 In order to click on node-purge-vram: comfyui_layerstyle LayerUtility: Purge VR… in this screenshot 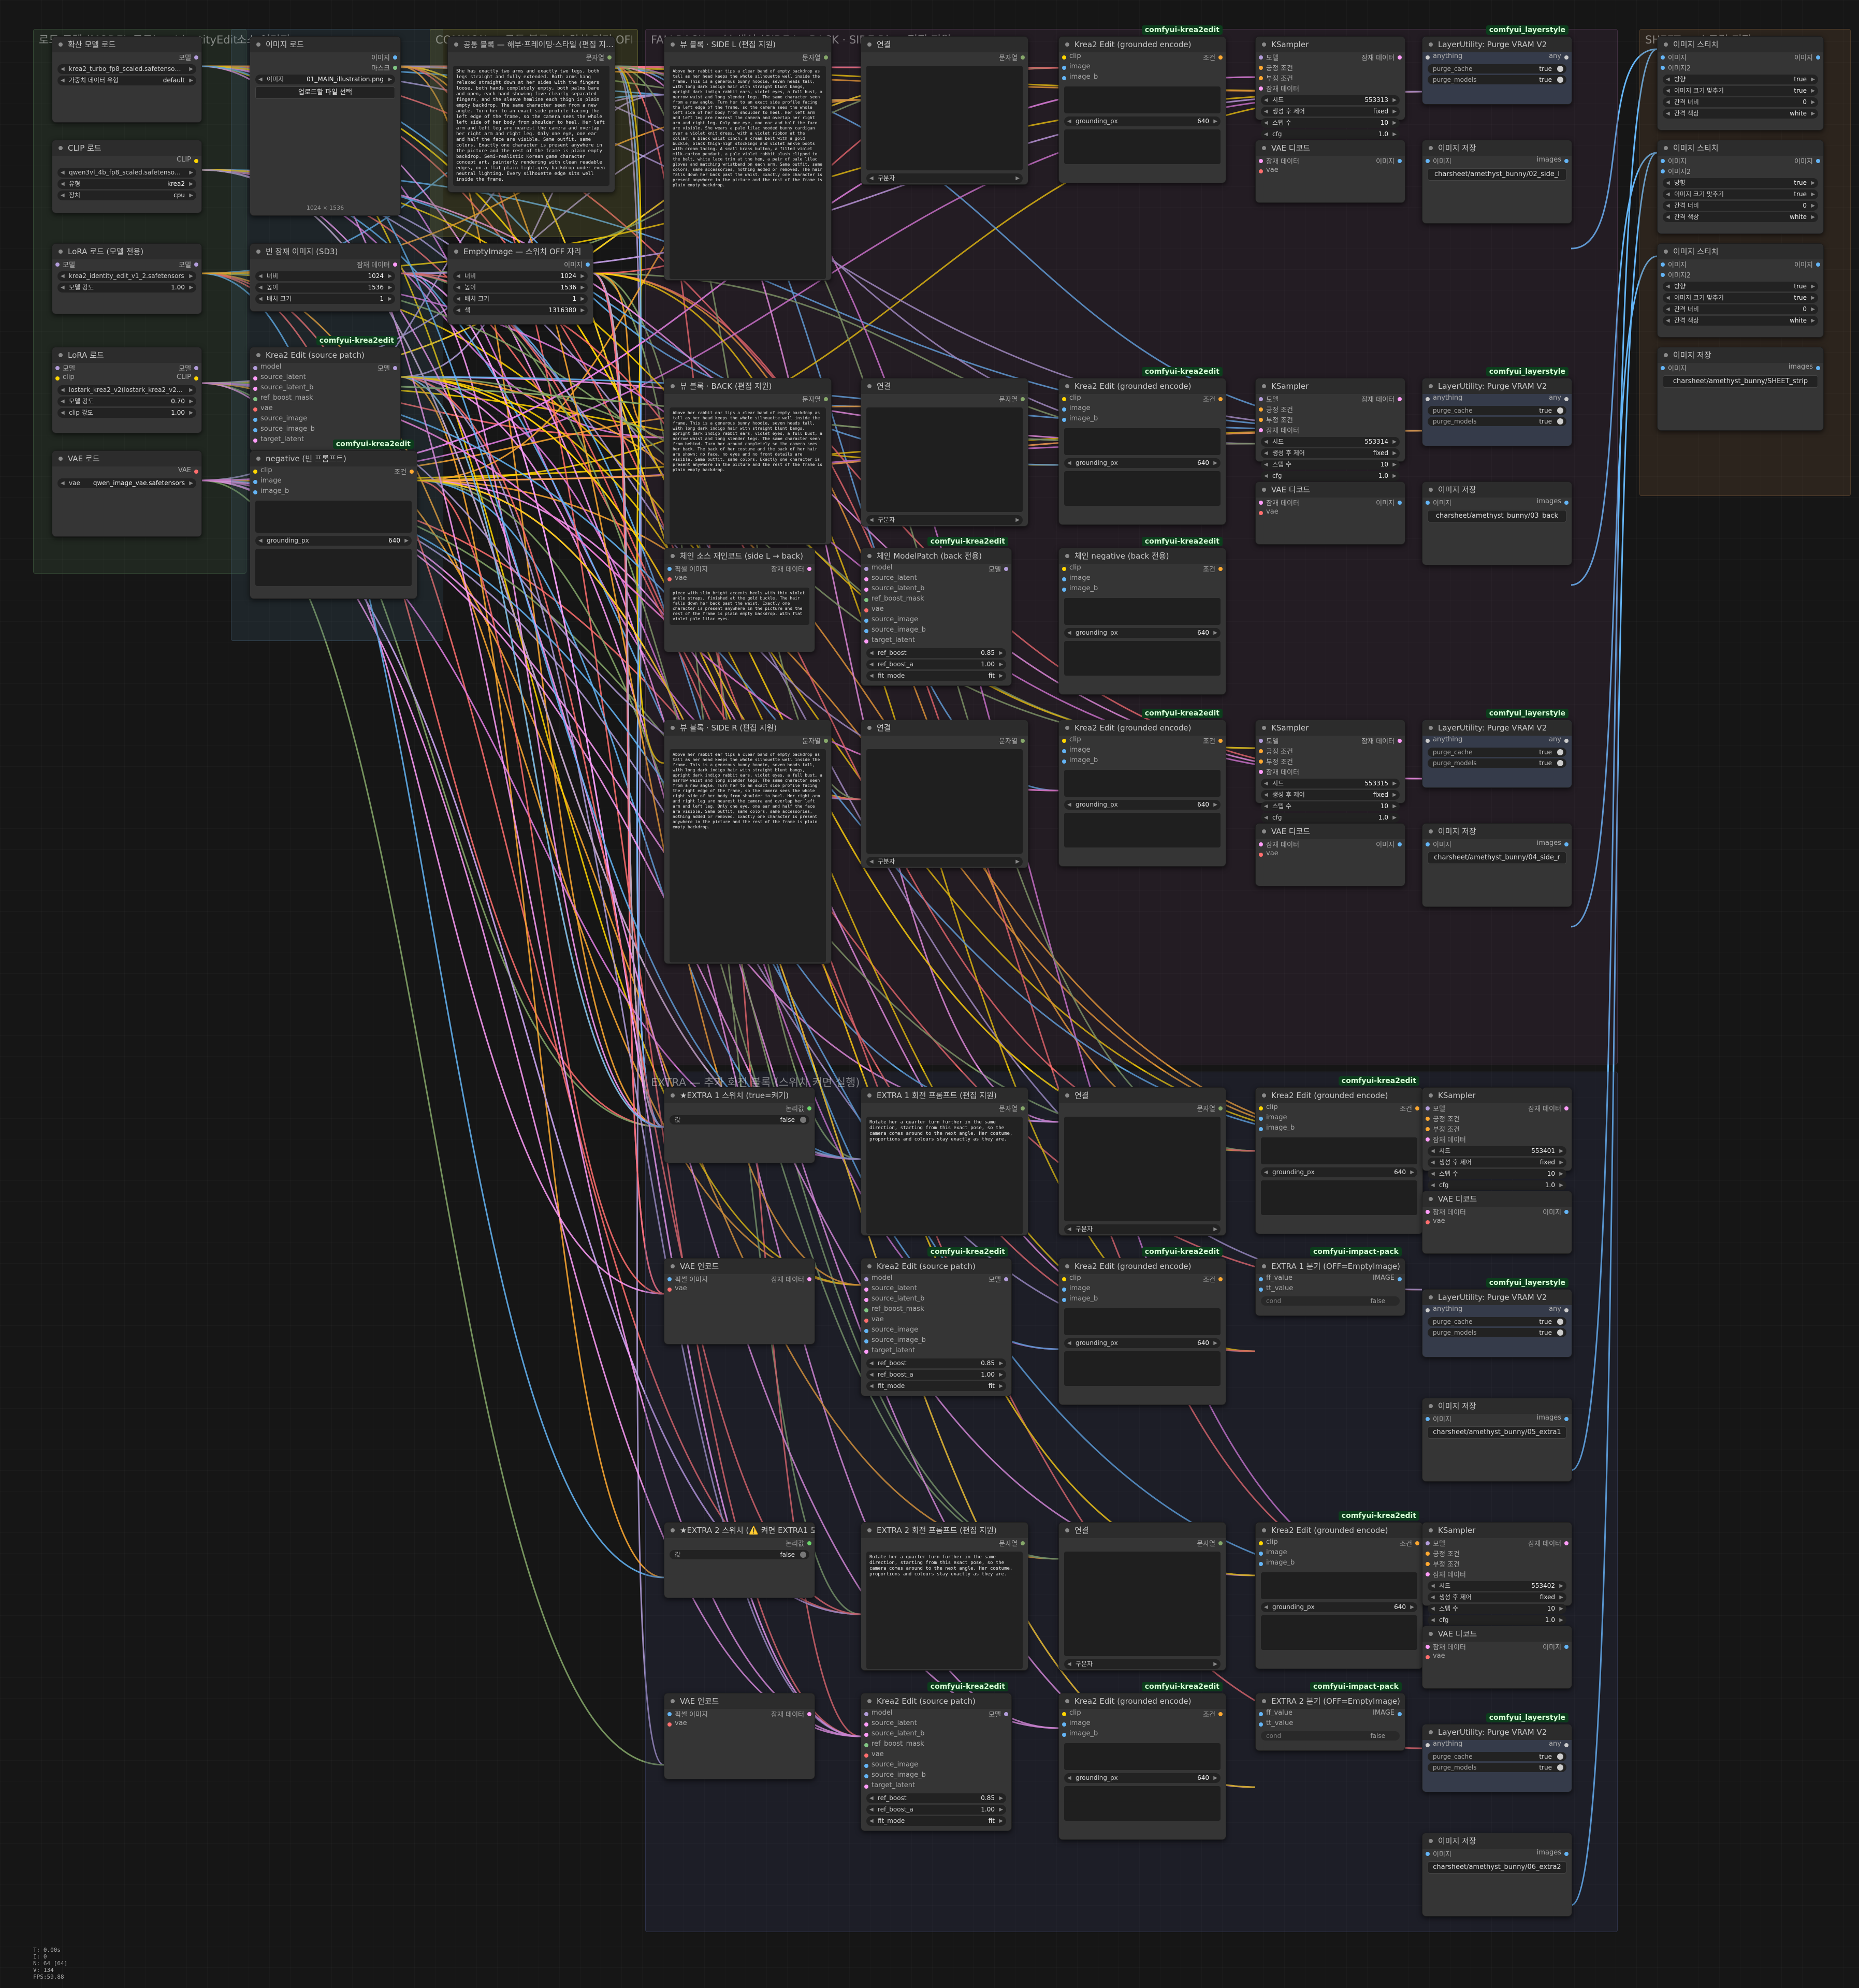, I will do `click(1497, 406)`.